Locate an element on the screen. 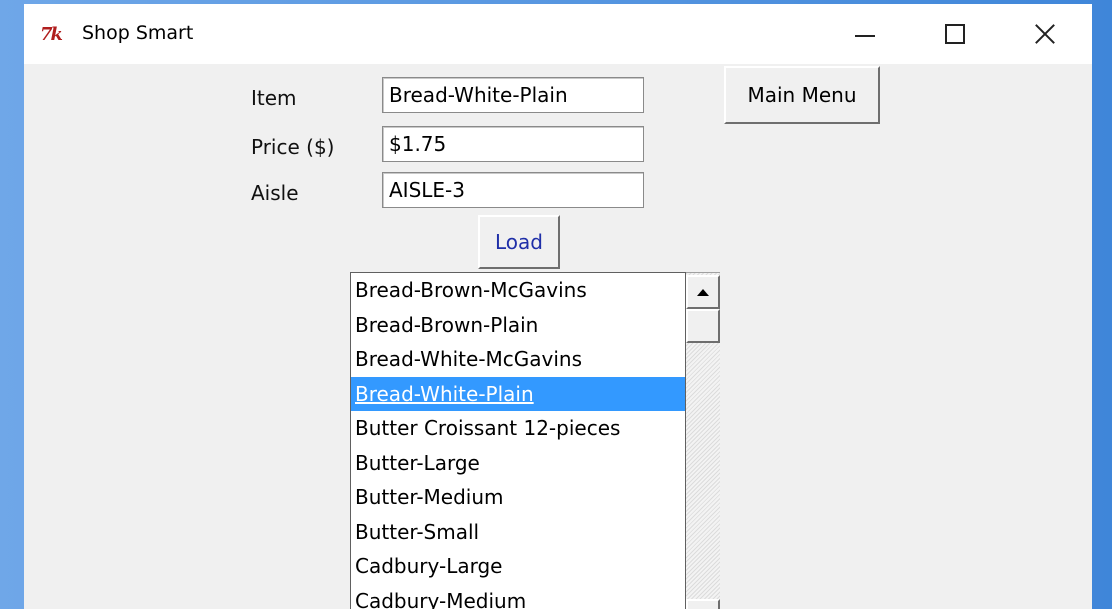 The height and width of the screenshot is (609, 1112). close-icon is located at coordinates (1045, 34).